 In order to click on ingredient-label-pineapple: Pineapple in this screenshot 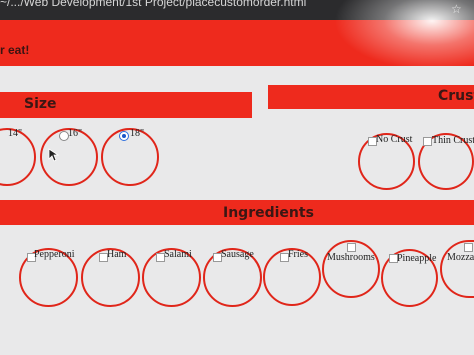, I will do `click(417, 258)`.